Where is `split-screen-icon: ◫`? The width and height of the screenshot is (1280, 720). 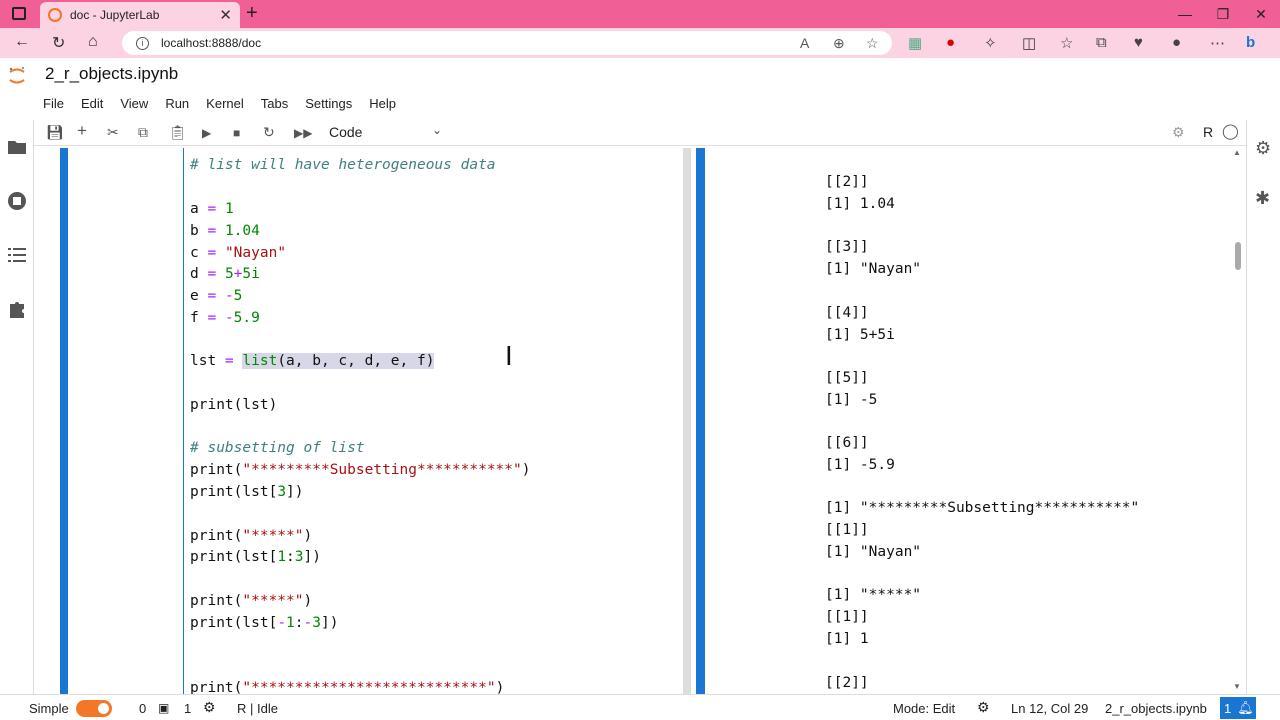 split-screen-icon: ◫ is located at coordinates (1029, 43).